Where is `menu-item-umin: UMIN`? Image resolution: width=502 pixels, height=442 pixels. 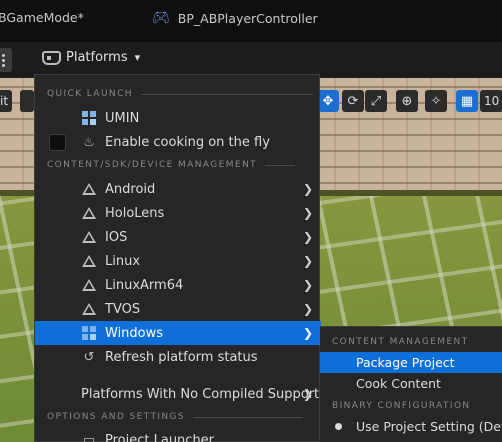
menu-item-umin: UMIN is located at coordinates (178, 118).